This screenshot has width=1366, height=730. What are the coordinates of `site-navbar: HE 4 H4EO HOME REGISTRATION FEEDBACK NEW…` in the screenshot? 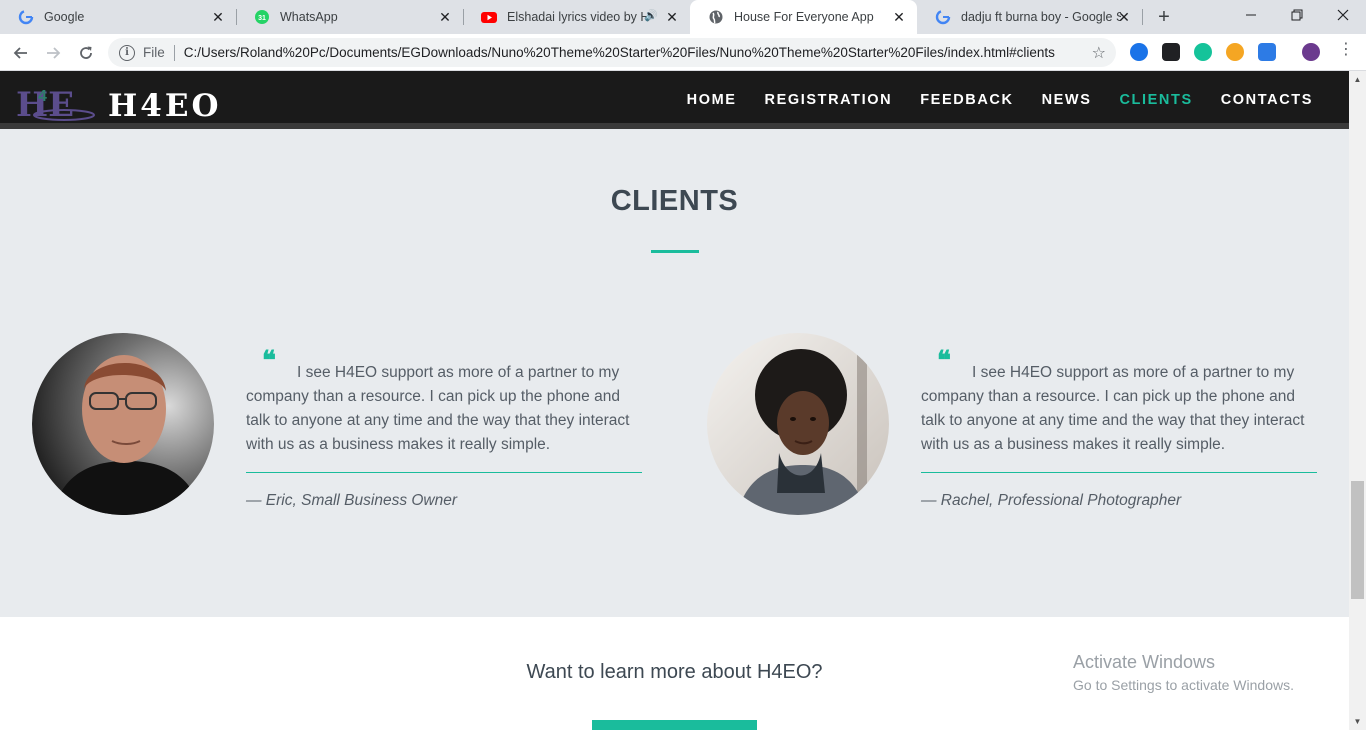 It's located at (674, 100).